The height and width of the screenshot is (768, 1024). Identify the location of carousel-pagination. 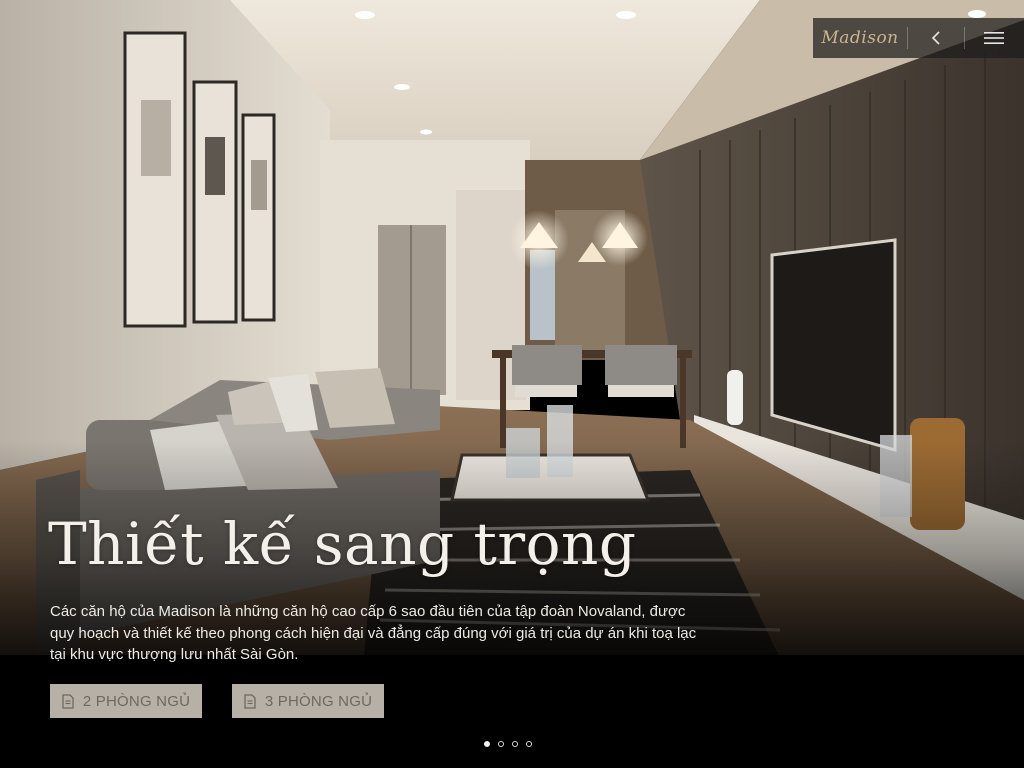
(512, 744).